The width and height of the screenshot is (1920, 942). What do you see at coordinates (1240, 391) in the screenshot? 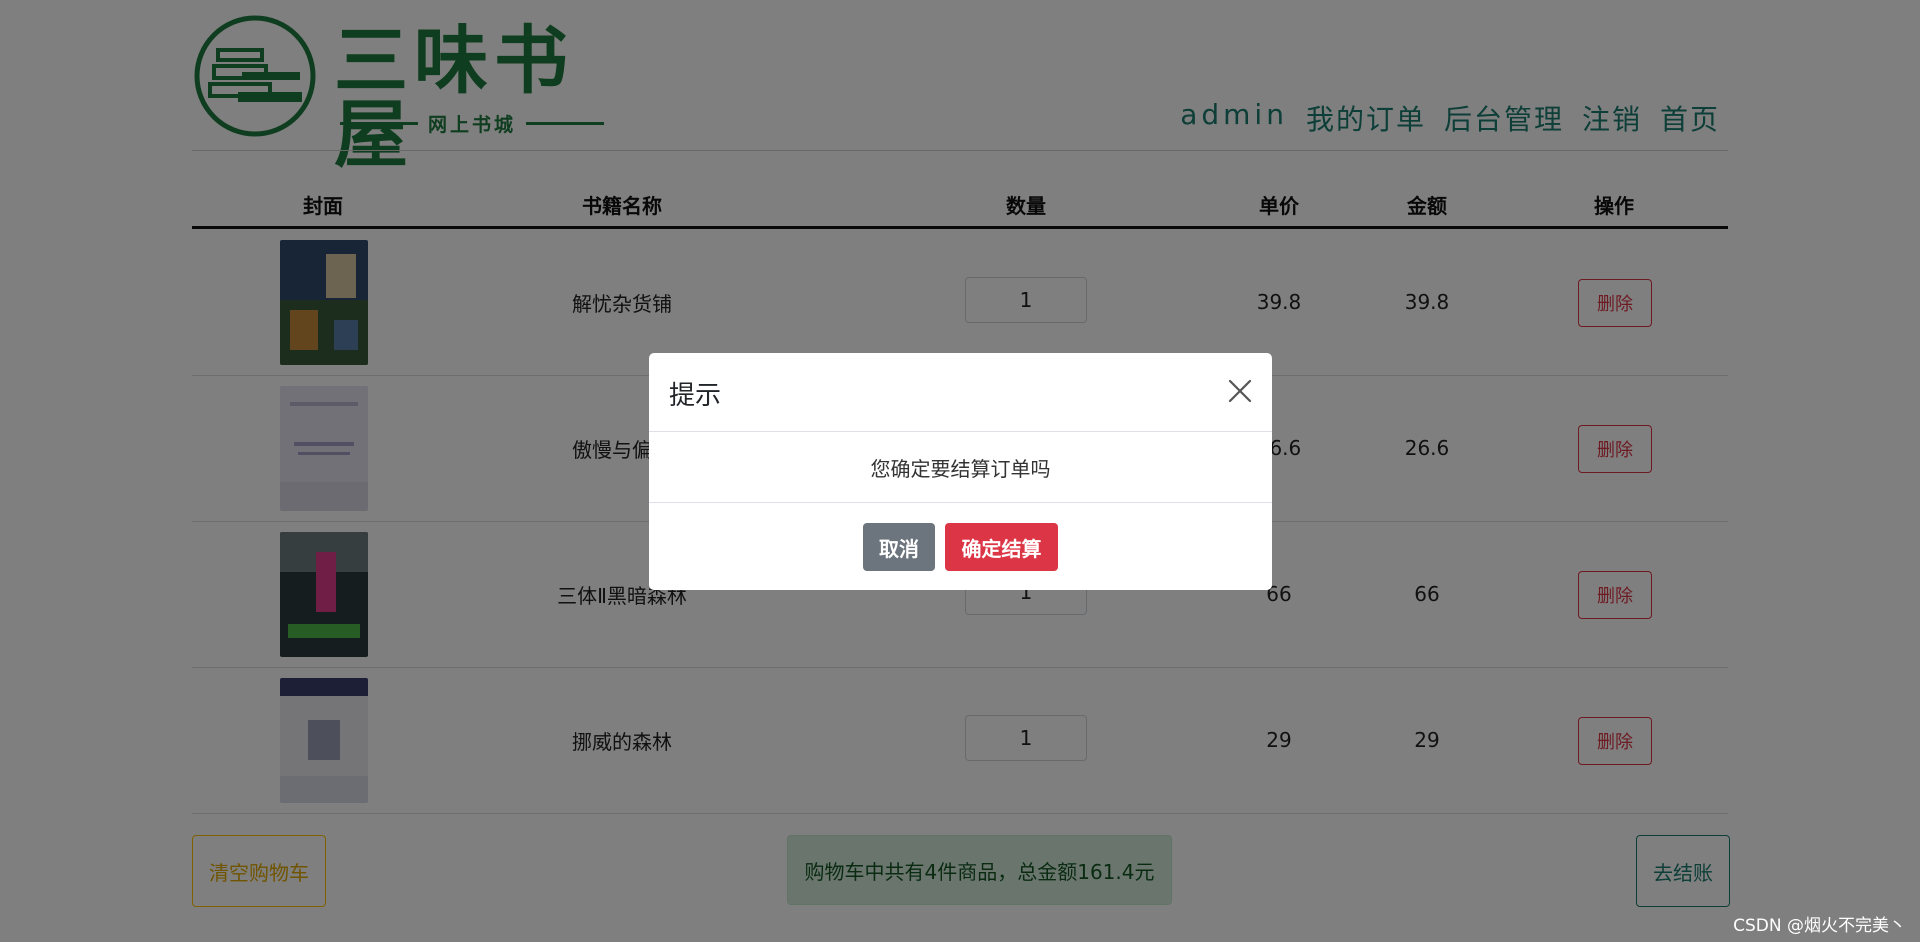
I see `close-icon` at bounding box center [1240, 391].